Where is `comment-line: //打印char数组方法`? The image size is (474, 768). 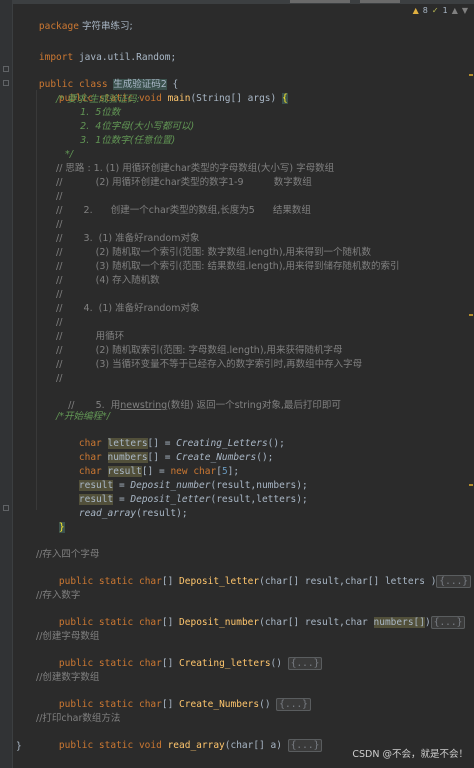 comment-line: //打印char数组方法 is located at coordinates (78, 718).